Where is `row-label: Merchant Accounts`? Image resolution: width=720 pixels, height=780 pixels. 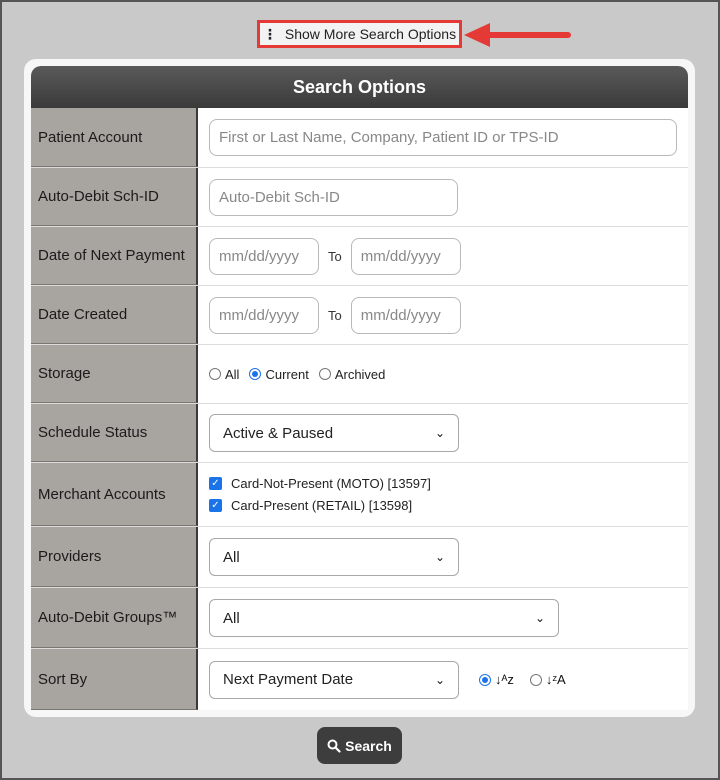
row-label: Merchant Accounts is located at coordinates (114, 494).